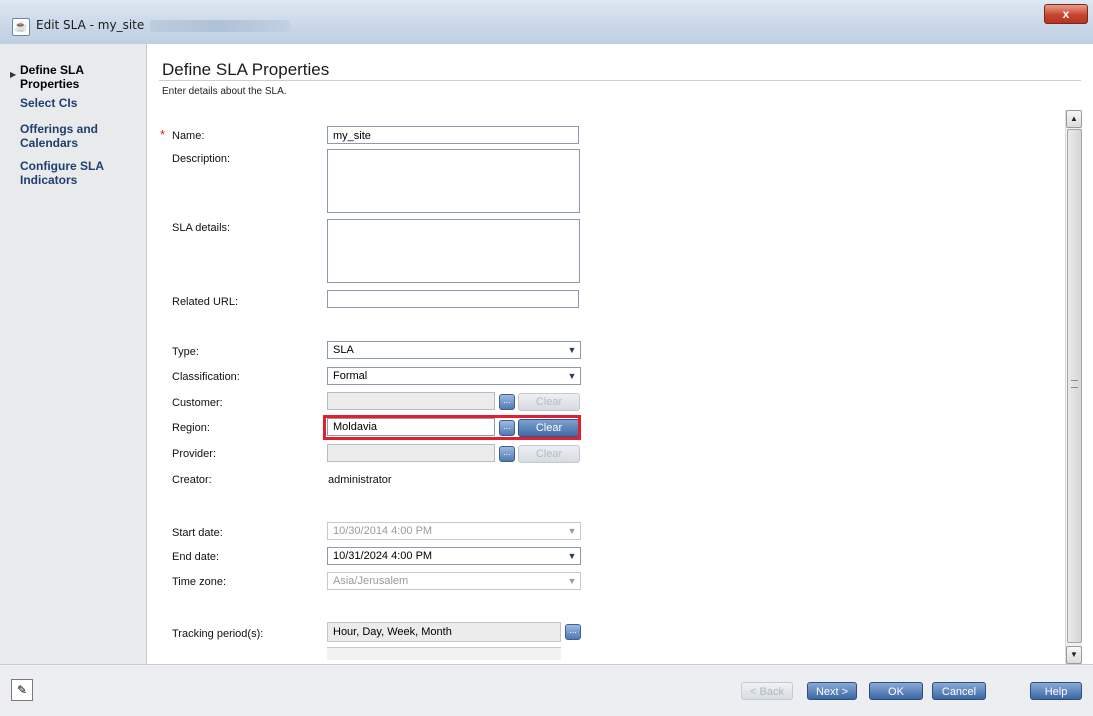  What do you see at coordinates (62, 166) in the screenshot?
I see `sidebar-item-label-line1: Configure SLA` at bounding box center [62, 166].